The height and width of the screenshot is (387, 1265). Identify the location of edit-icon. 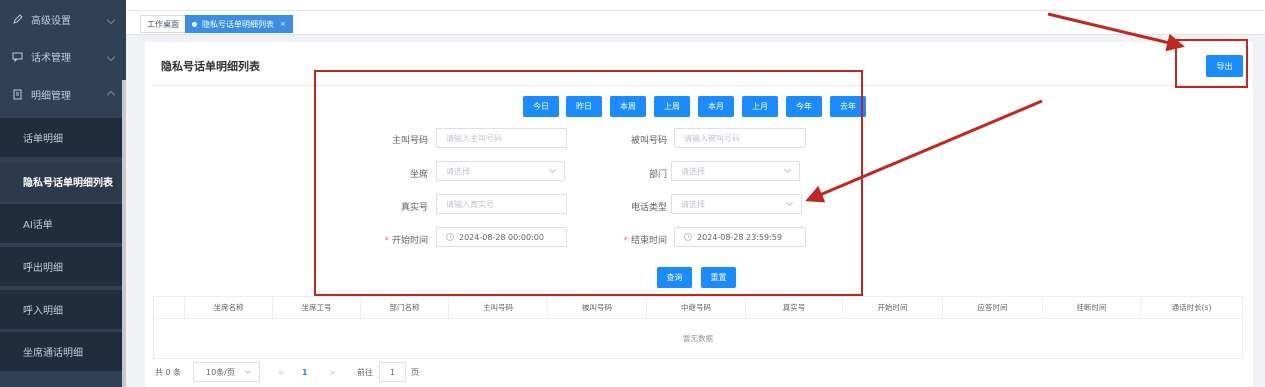
(17, 20).